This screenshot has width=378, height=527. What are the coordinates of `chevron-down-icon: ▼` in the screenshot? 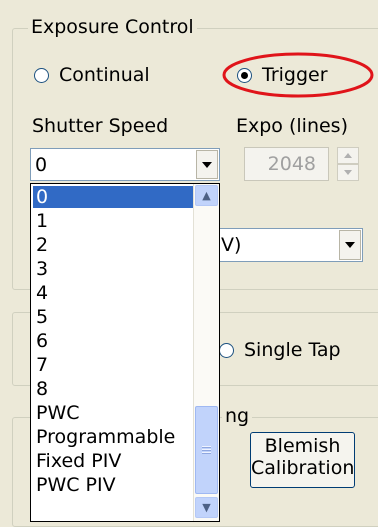 It's located at (206, 507).